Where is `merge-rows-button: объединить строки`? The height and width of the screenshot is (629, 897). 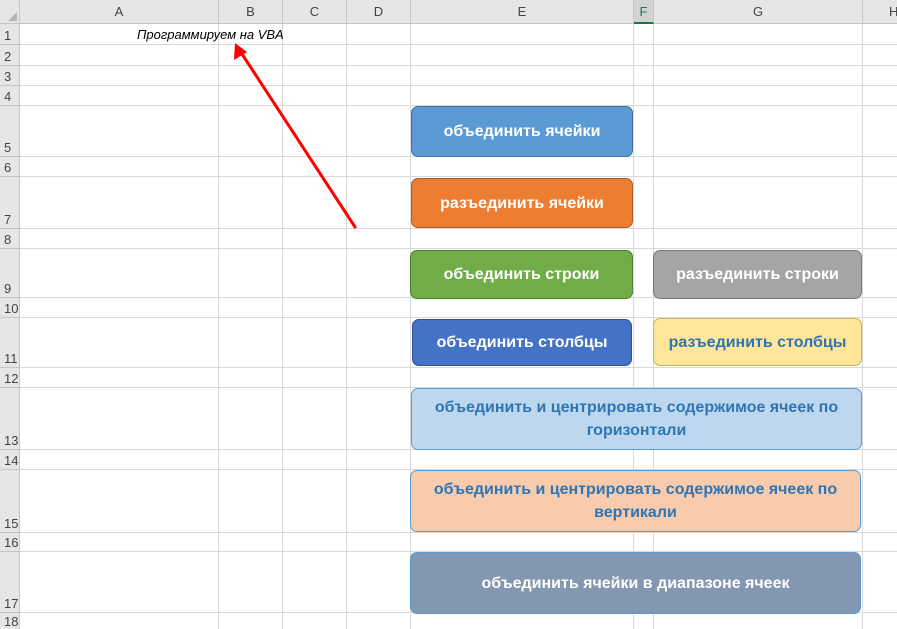 merge-rows-button: объединить строки is located at coordinates (521, 274).